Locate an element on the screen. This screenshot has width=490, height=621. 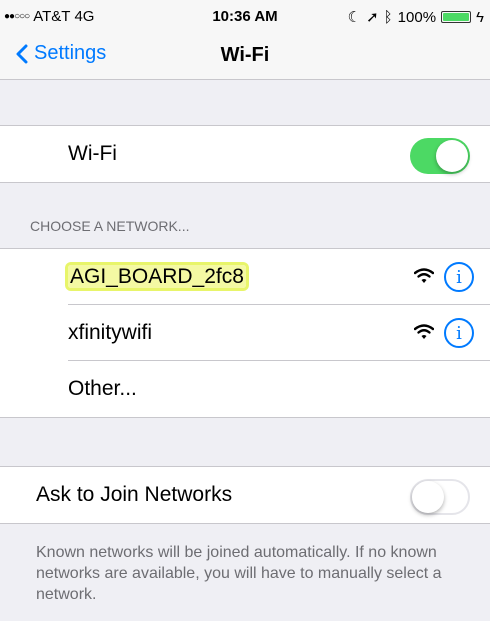
status-right: ☾ ➚ ᛒ 100% ϟ is located at coordinates (415, 17).